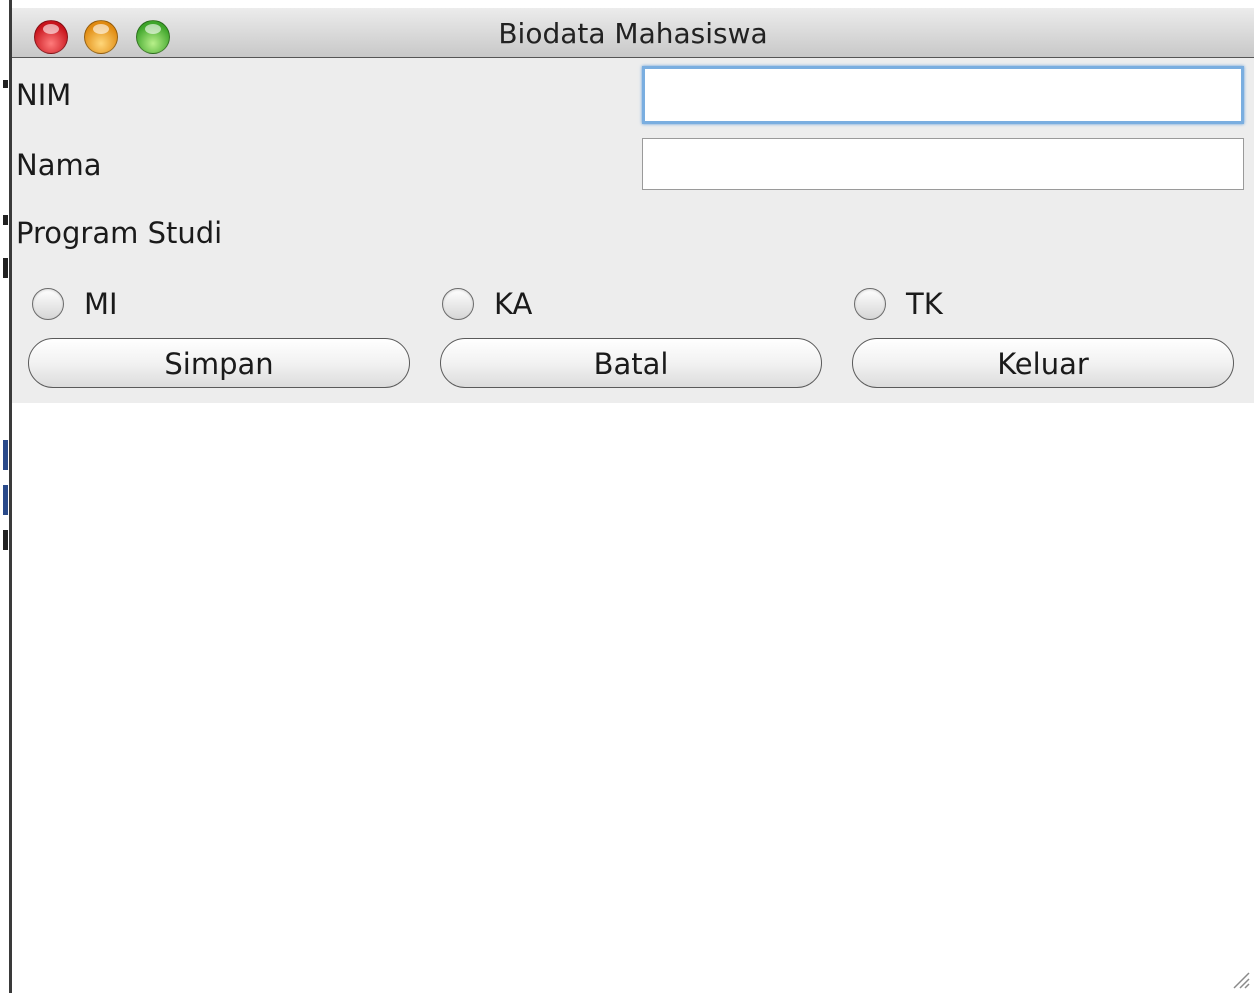  What do you see at coordinates (1240, 979) in the screenshot?
I see `resize-grip-icon` at bounding box center [1240, 979].